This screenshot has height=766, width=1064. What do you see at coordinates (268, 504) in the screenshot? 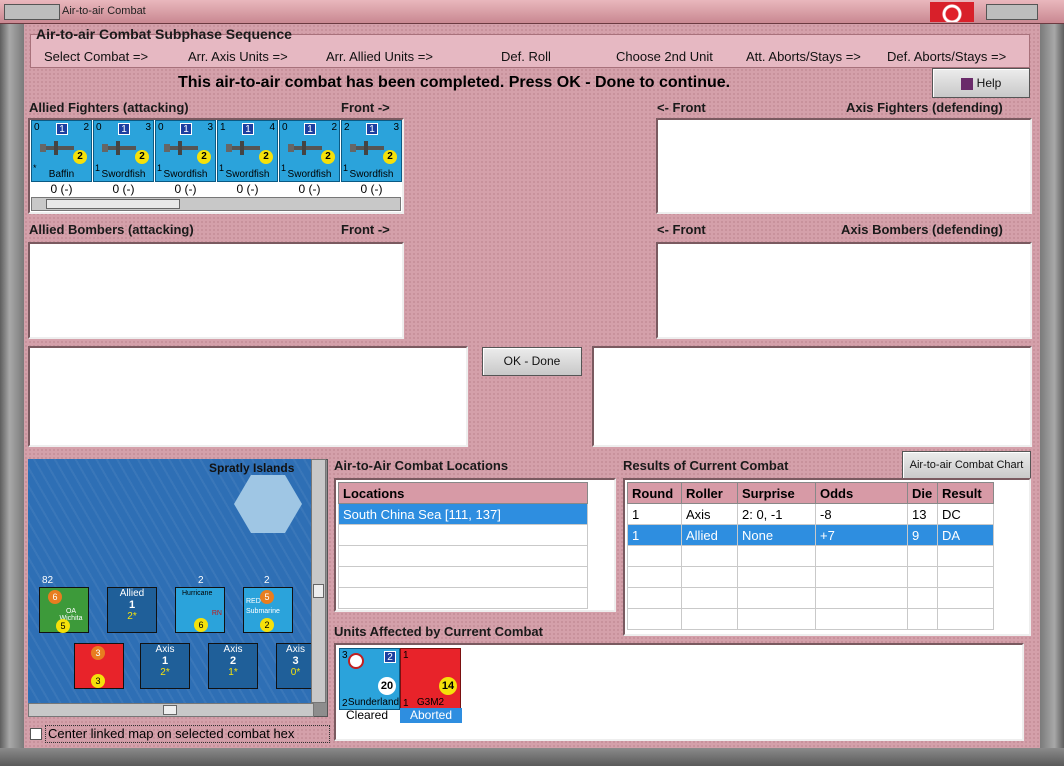
I see `map-hex-islands` at bounding box center [268, 504].